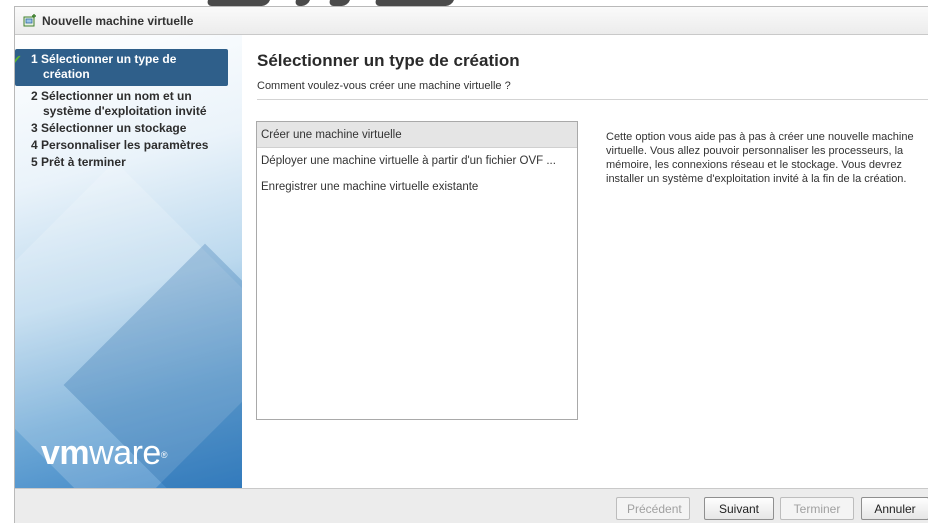  I want to click on step-label: Sélectionner un type de, so click(109, 59).